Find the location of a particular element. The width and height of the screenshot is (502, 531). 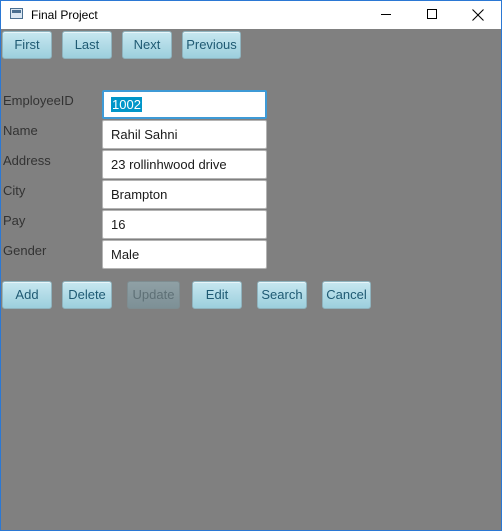

minimize-button is located at coordinates (386, 15).